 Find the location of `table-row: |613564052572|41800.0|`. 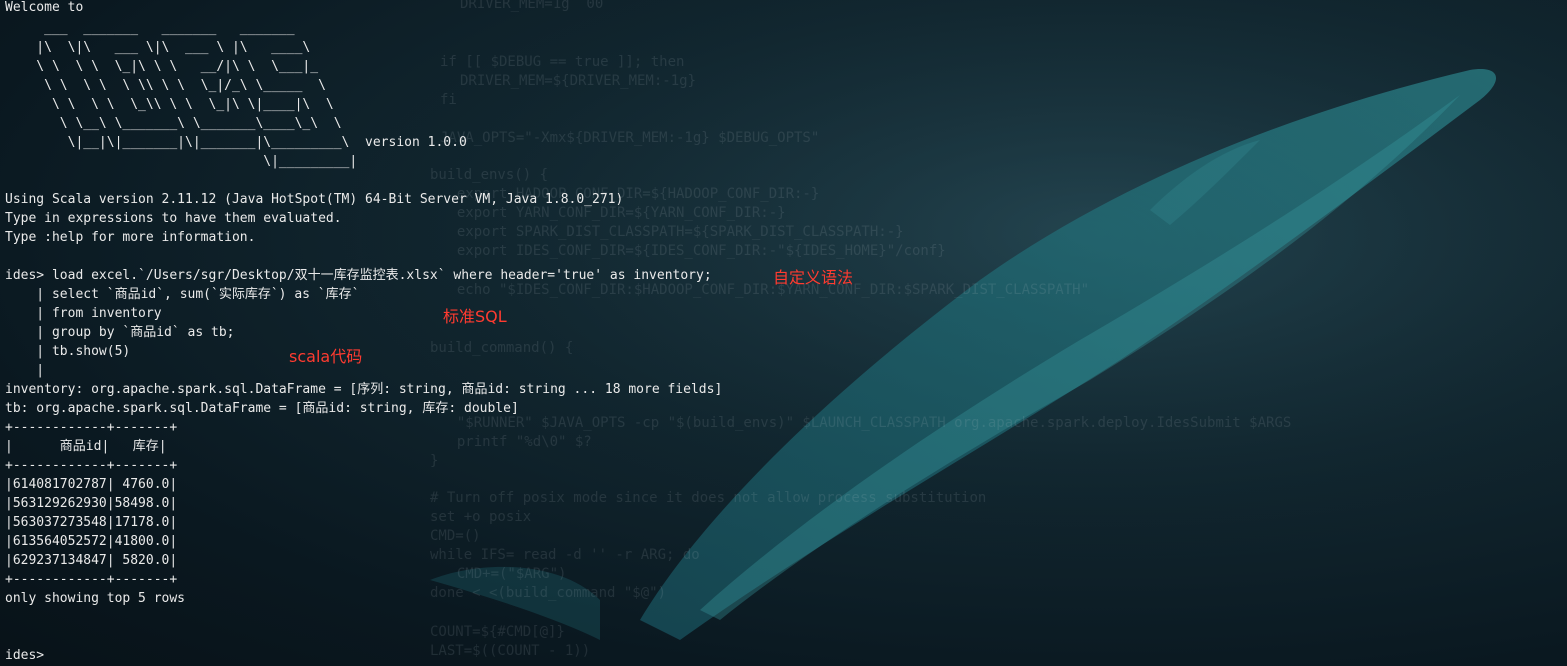

table-row: |613564052572|41800.0| is located at coordinates (91, 541).